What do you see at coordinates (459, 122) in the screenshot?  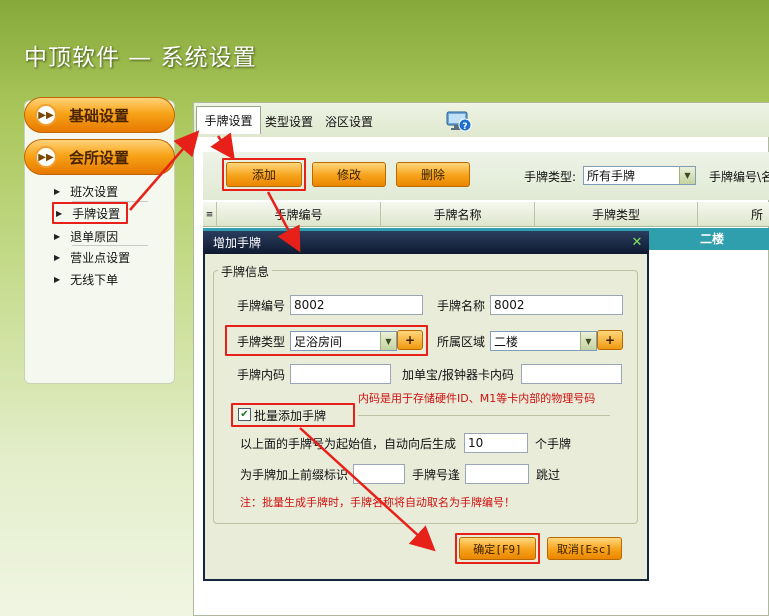 I see `monitor-help-icon: ?` at bounding box center [459, 122].